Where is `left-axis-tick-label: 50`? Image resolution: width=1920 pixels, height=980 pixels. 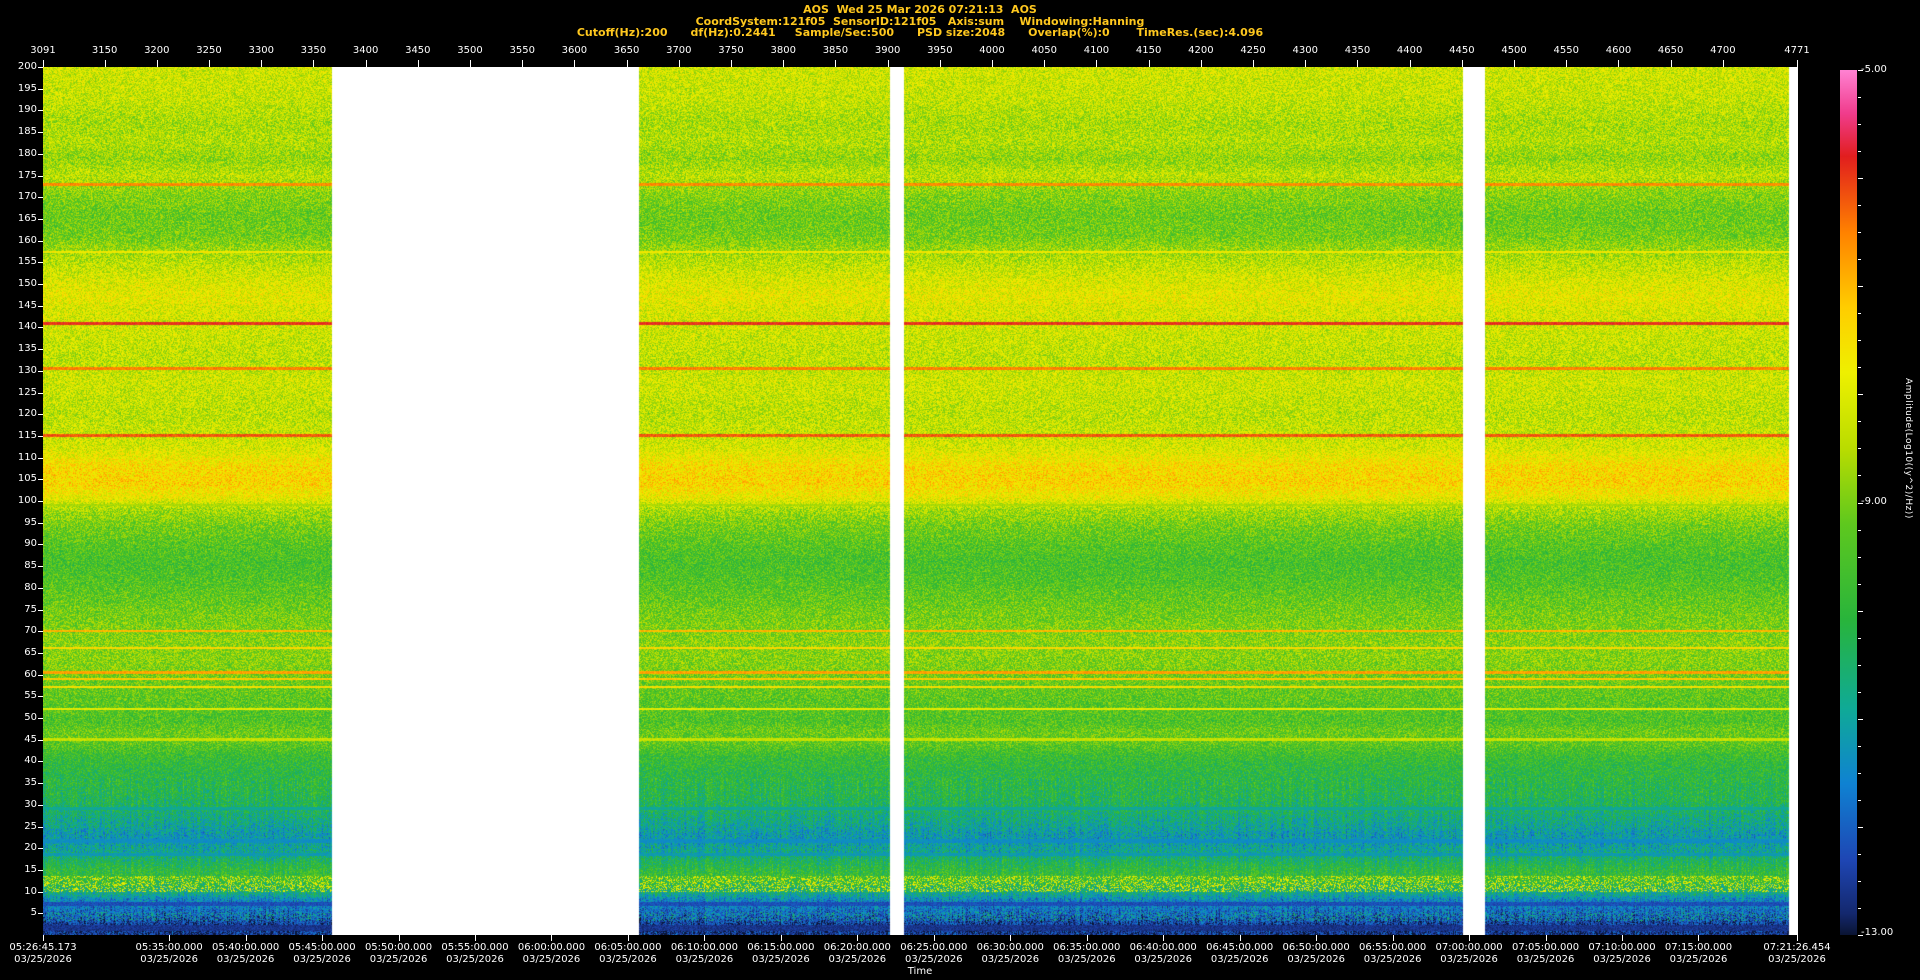 left-axis-tick-label: 50 is located at coordinates (30, 717).